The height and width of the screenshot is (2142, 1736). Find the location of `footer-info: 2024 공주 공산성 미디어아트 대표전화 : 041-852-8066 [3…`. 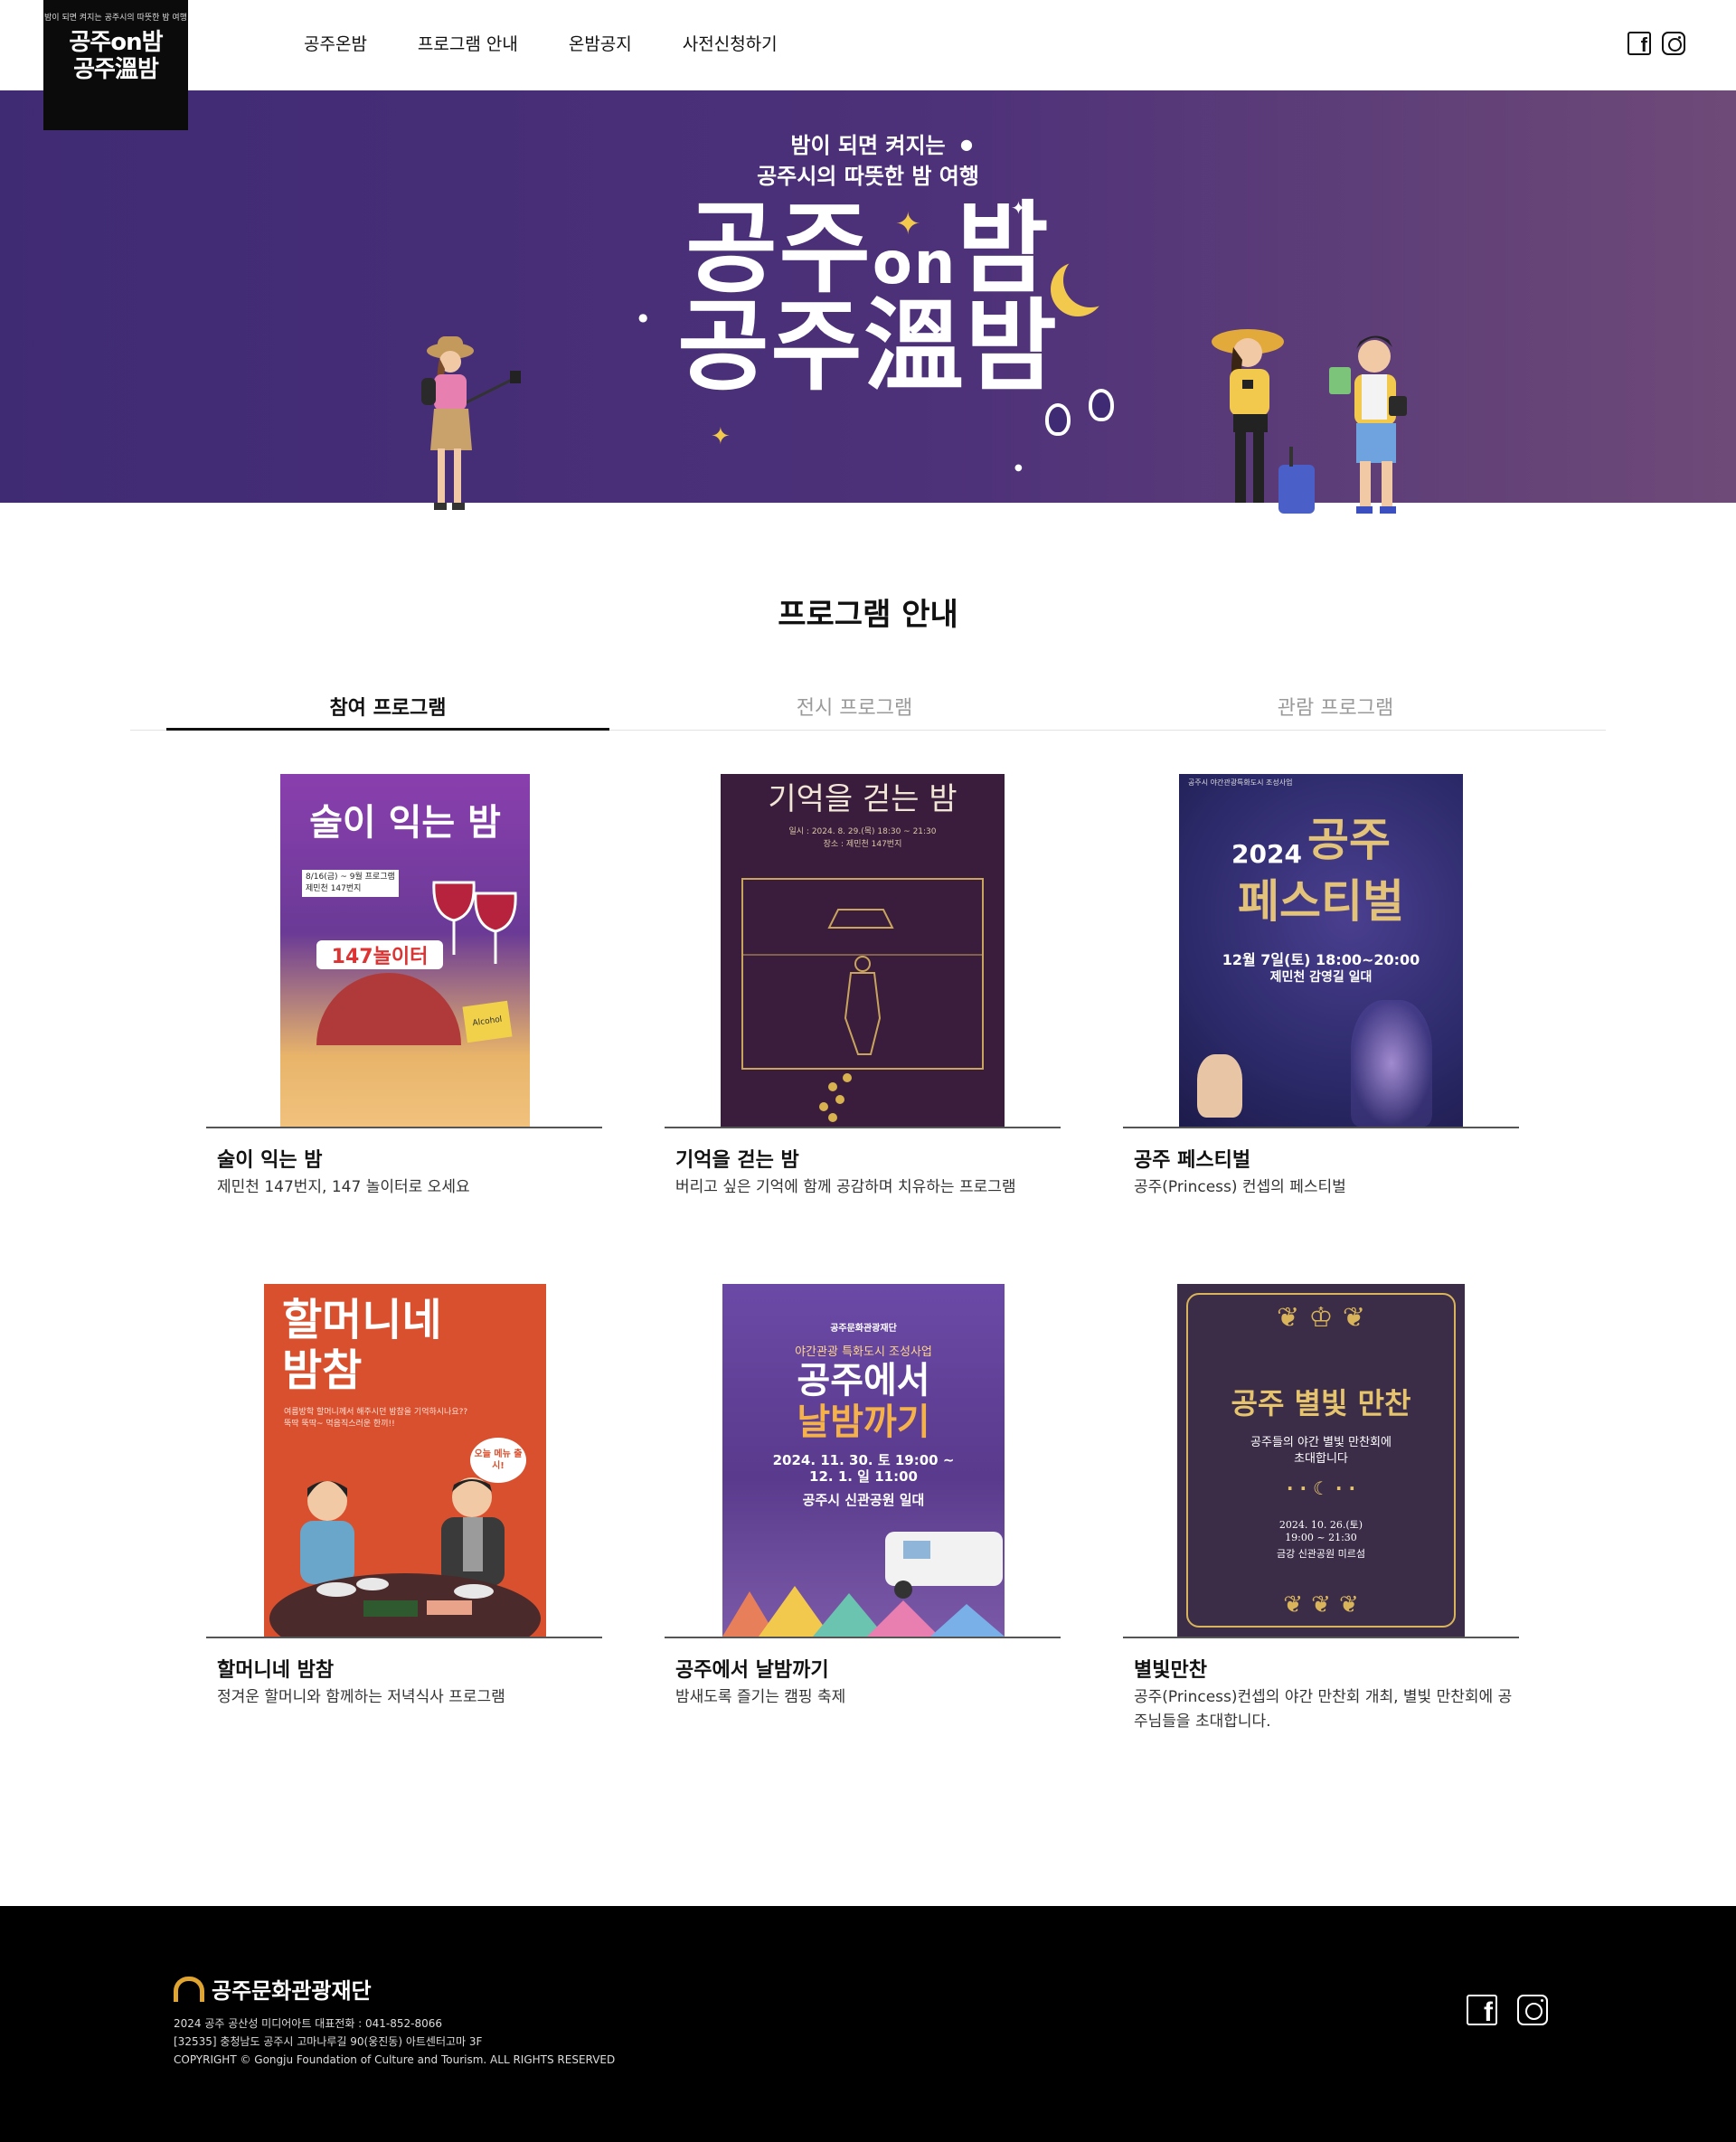

footer-info: 2024 공주 공산성 미디어아트 대표전화 : 041-852-8066 [3… is located at coordinates (395, 2042).